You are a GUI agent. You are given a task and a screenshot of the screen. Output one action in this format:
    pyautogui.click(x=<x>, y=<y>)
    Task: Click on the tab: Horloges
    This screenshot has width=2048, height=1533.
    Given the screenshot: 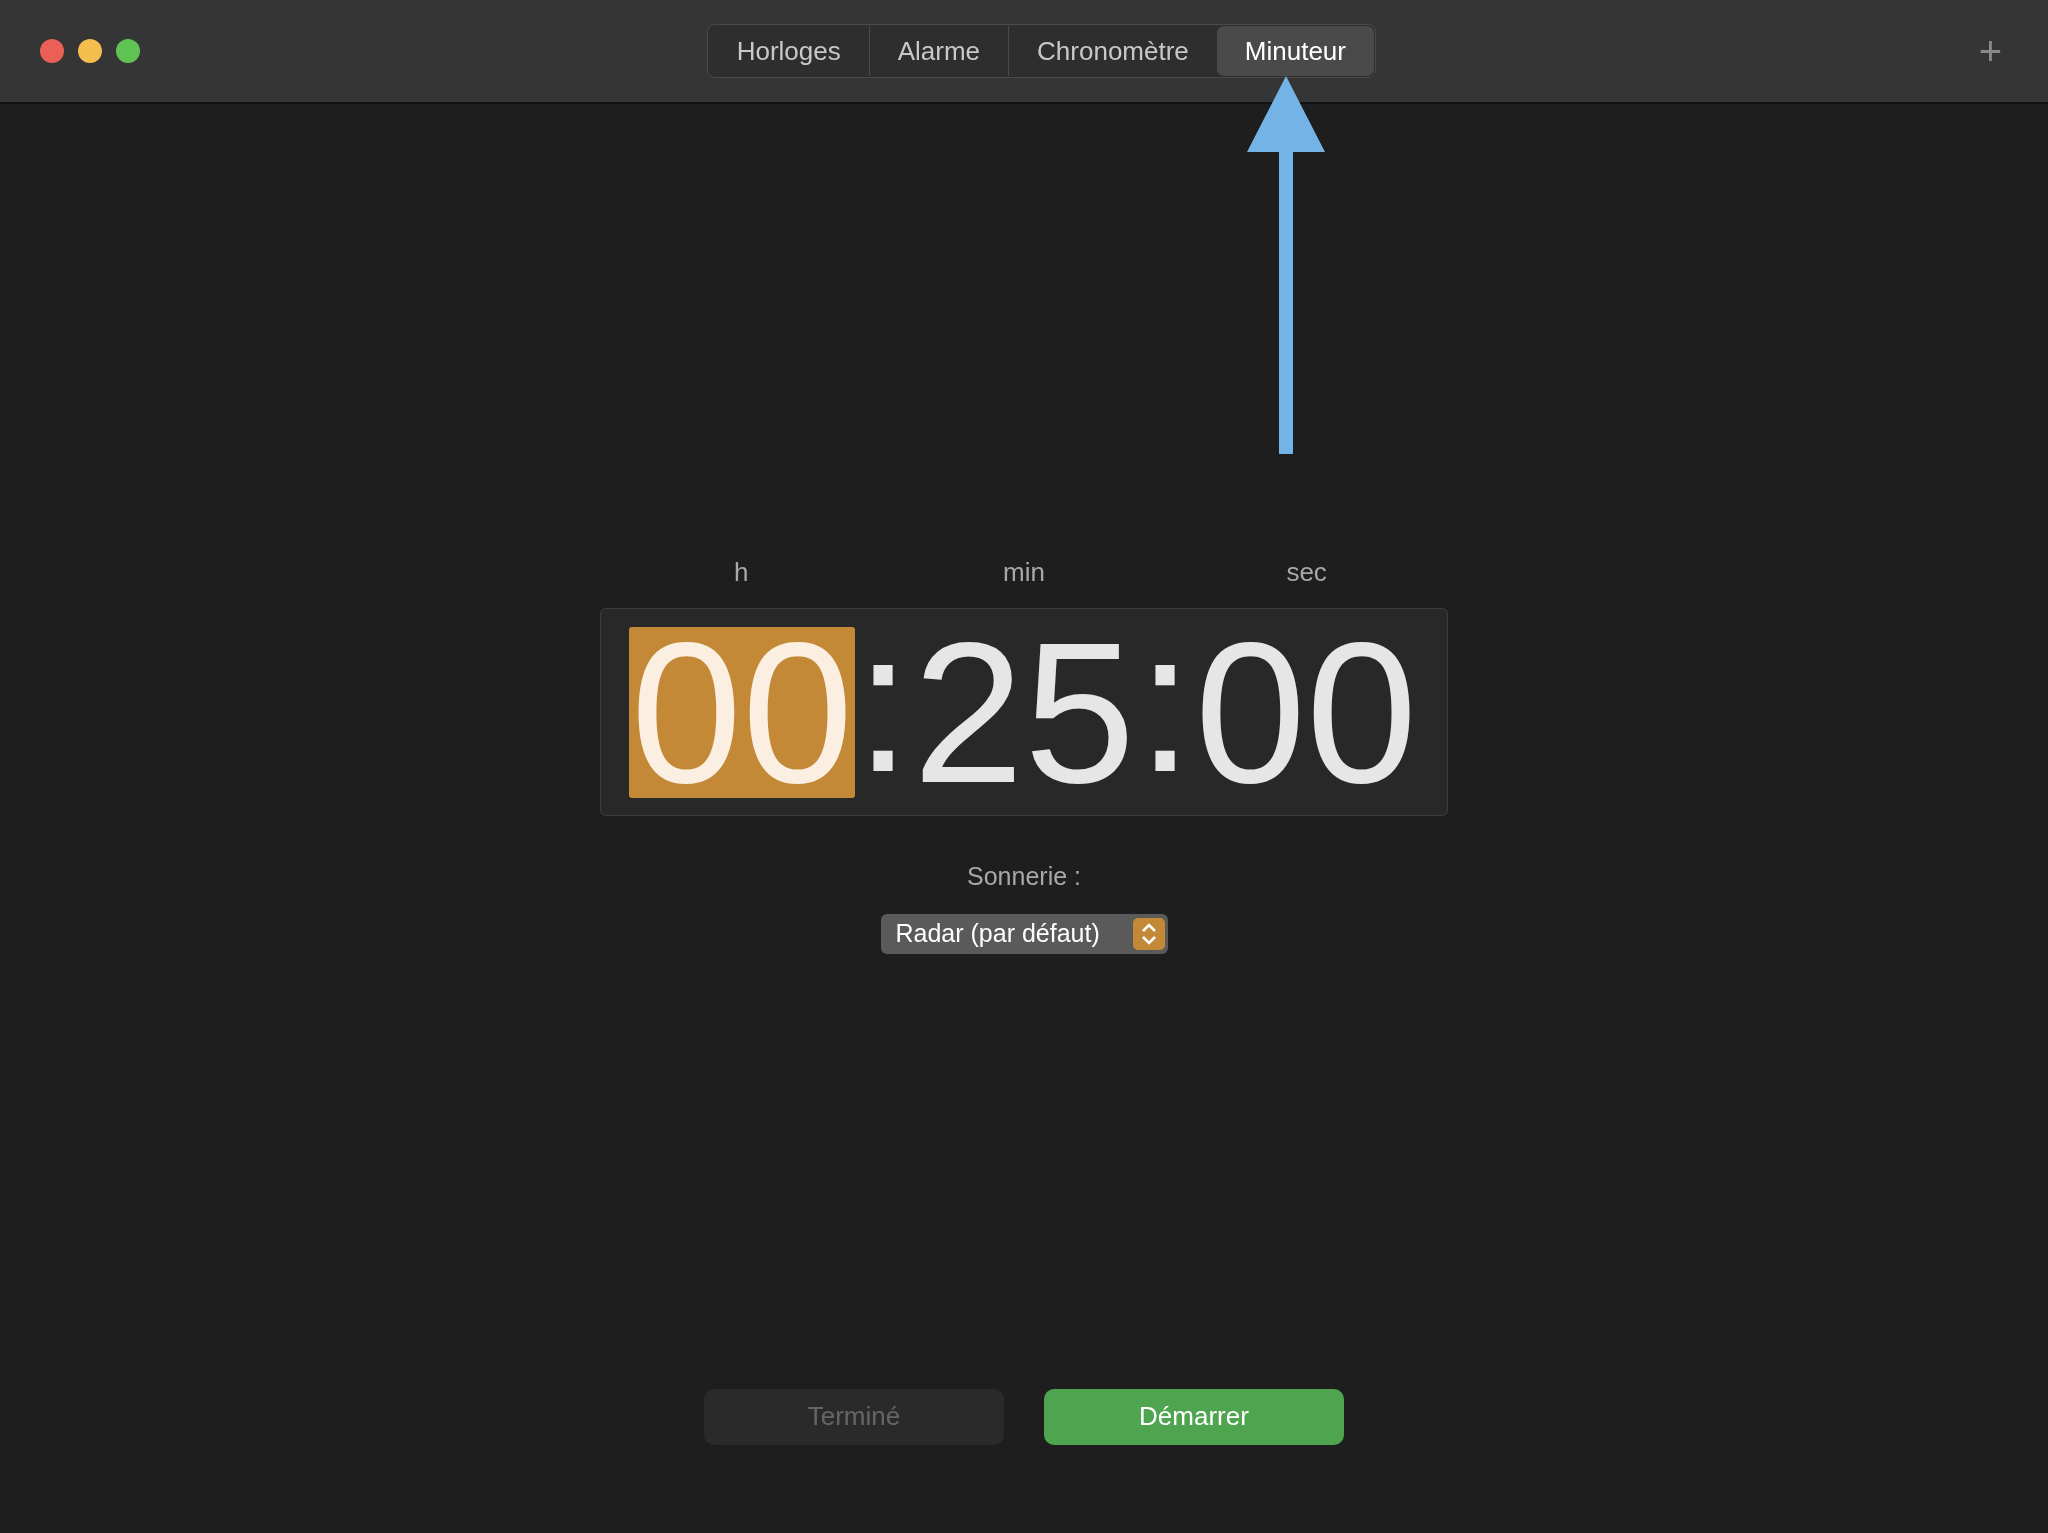 What is the action you would take?
    pyautogui.click(x=788, y=51)
    